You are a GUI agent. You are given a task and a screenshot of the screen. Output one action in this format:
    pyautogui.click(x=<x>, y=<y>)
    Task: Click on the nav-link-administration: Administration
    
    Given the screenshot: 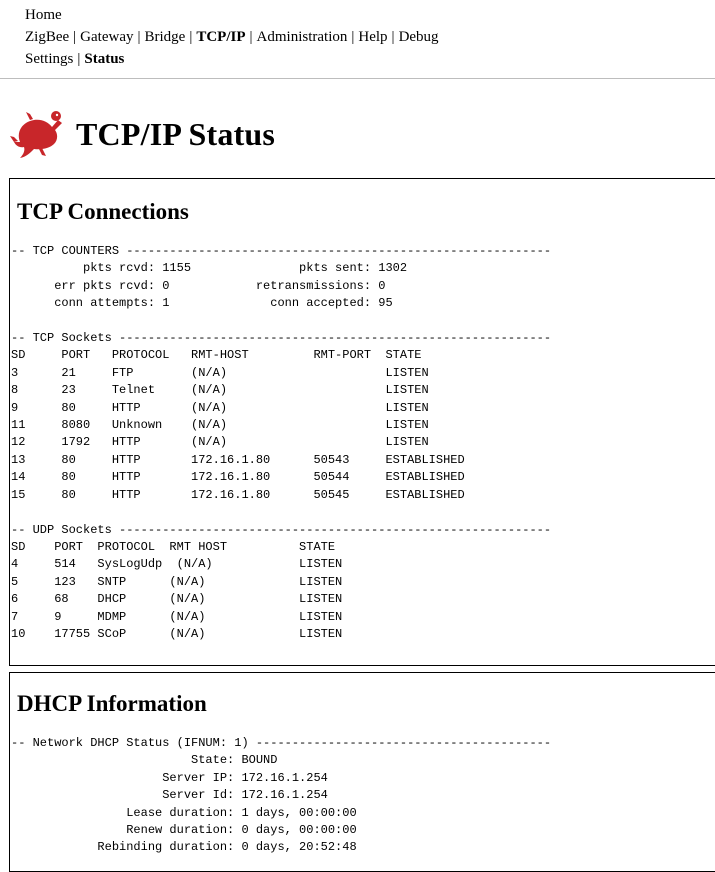 What is the action you would take?
    pyautogui.click(x=302, y=37)
    